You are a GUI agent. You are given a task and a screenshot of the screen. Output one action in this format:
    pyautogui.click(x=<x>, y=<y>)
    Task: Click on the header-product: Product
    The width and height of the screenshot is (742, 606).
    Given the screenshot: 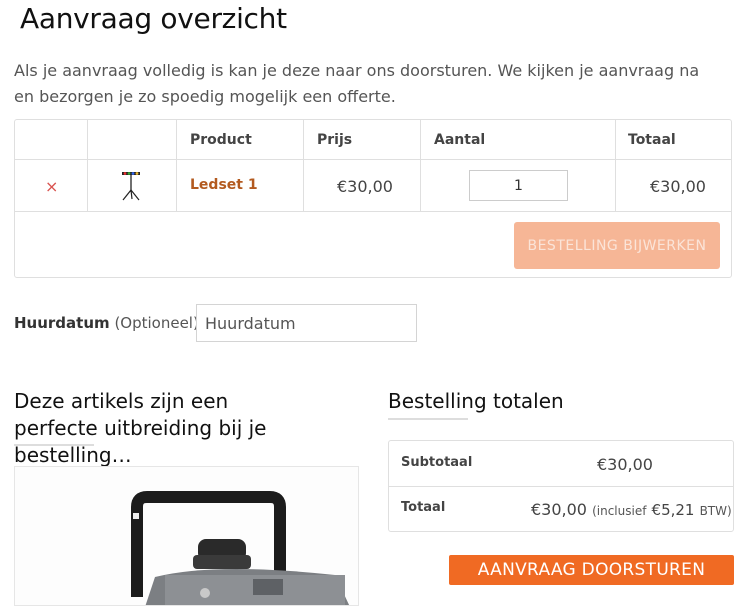 What is the action you would take?
    pyautogui.click(x=221, y=140)
    